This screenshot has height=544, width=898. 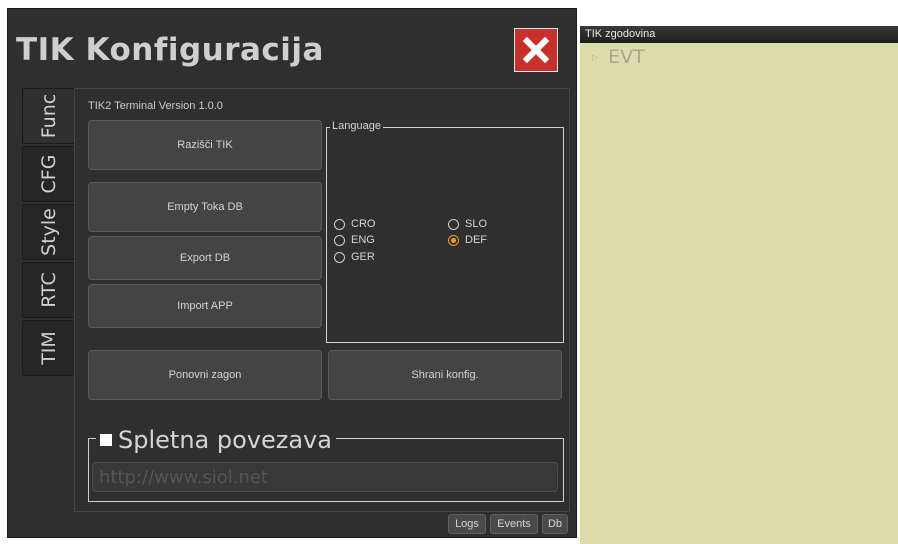 I want to click on tree-item-evt: ▷ EVT, so click(x=618, y=57).